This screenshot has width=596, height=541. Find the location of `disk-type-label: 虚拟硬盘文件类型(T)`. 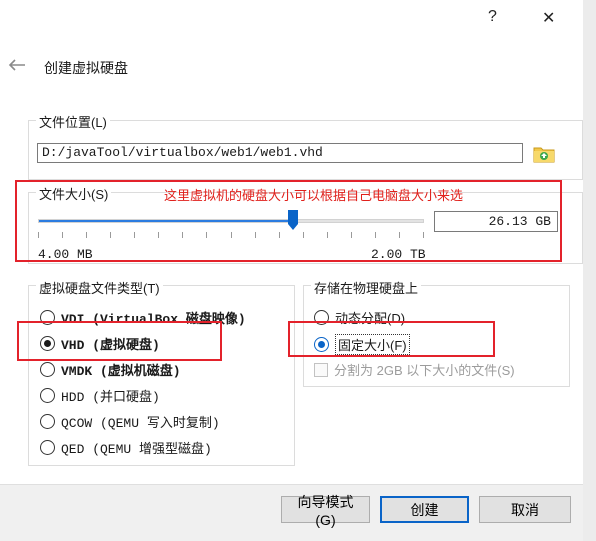

disk-type-label: 虚拟硬盘文件类型(T) is located at coordinates (99, 287).